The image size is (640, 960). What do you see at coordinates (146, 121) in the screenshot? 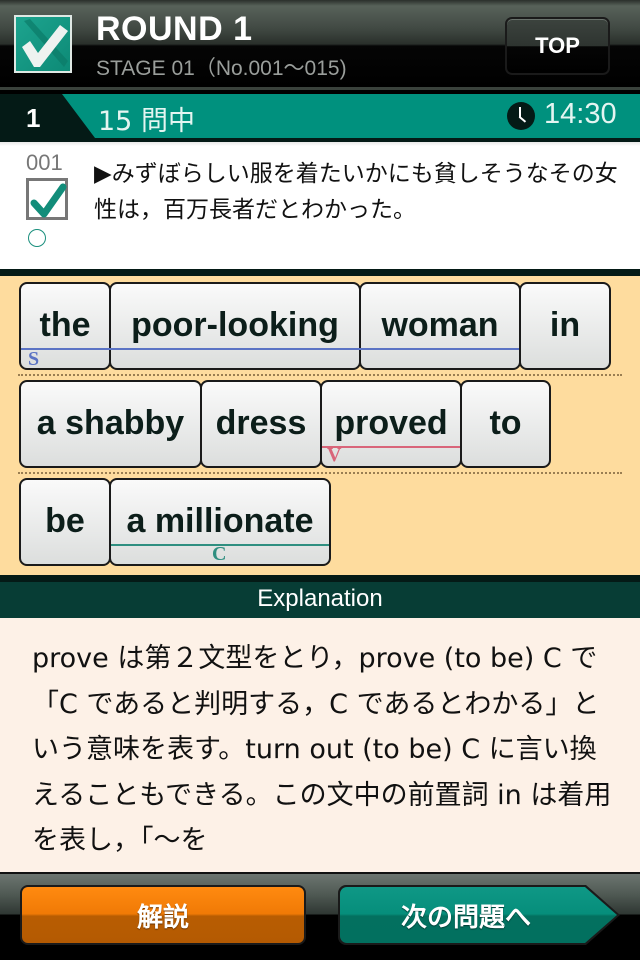
I see `question-count: 15 問中` at bounding box center [146, 121].